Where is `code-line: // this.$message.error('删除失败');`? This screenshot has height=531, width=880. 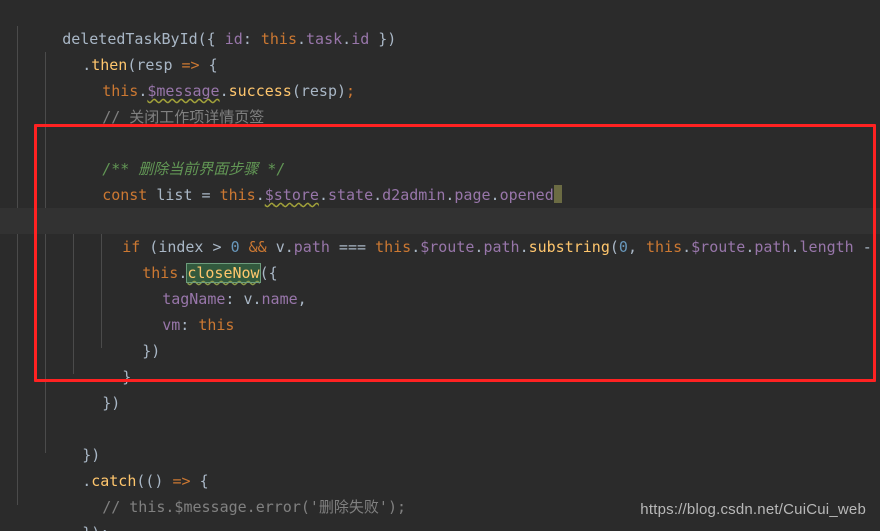
code-line: // this.$message.error('删除失败'); is located at coordinates (440, 492).